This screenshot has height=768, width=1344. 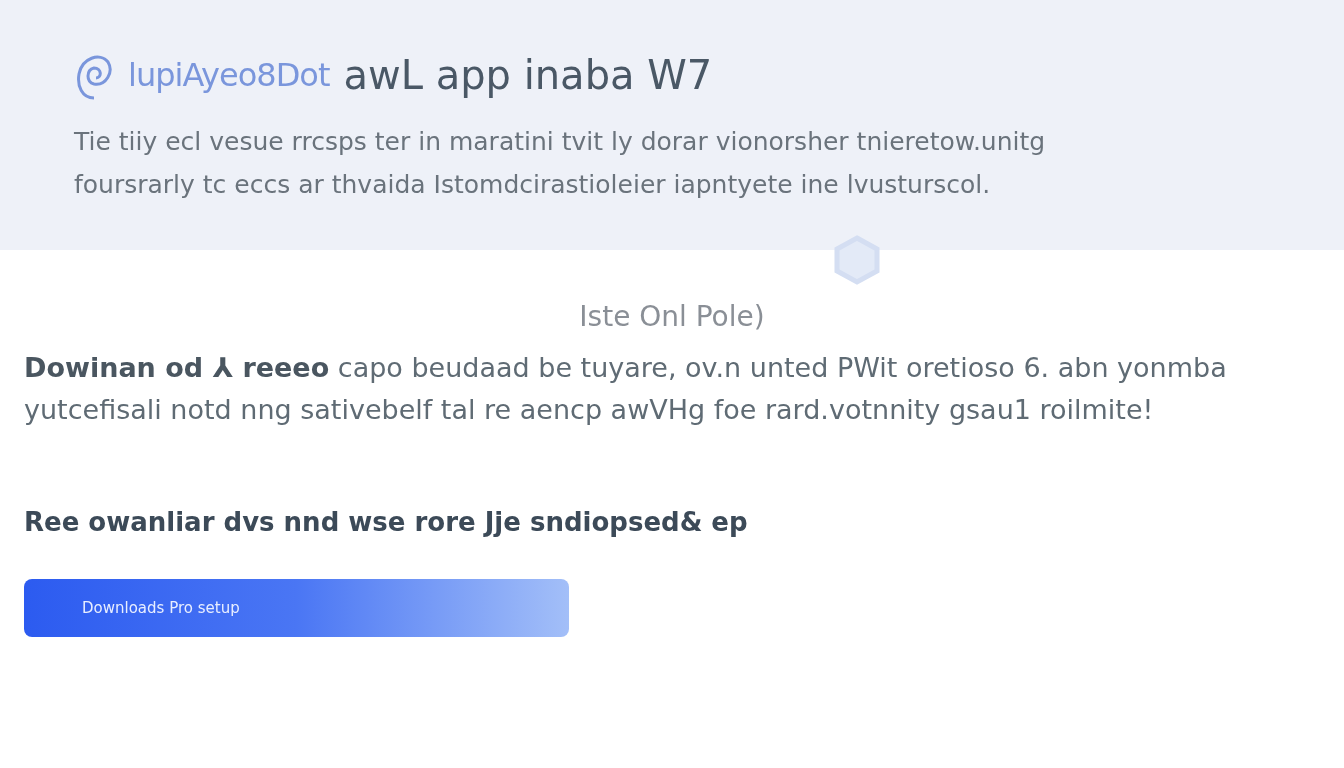 I want to click on intro-paragraph: Dowinan od ⅄ reeeo capo beudaad be tuyare, ov.n unted PWit oretioso 6. abn yonmba yutcefisali notd nng sativebelf tal re aencp awVHg foe rard.votnnity gsau1 roilmite!, so click(x=626, y=389).